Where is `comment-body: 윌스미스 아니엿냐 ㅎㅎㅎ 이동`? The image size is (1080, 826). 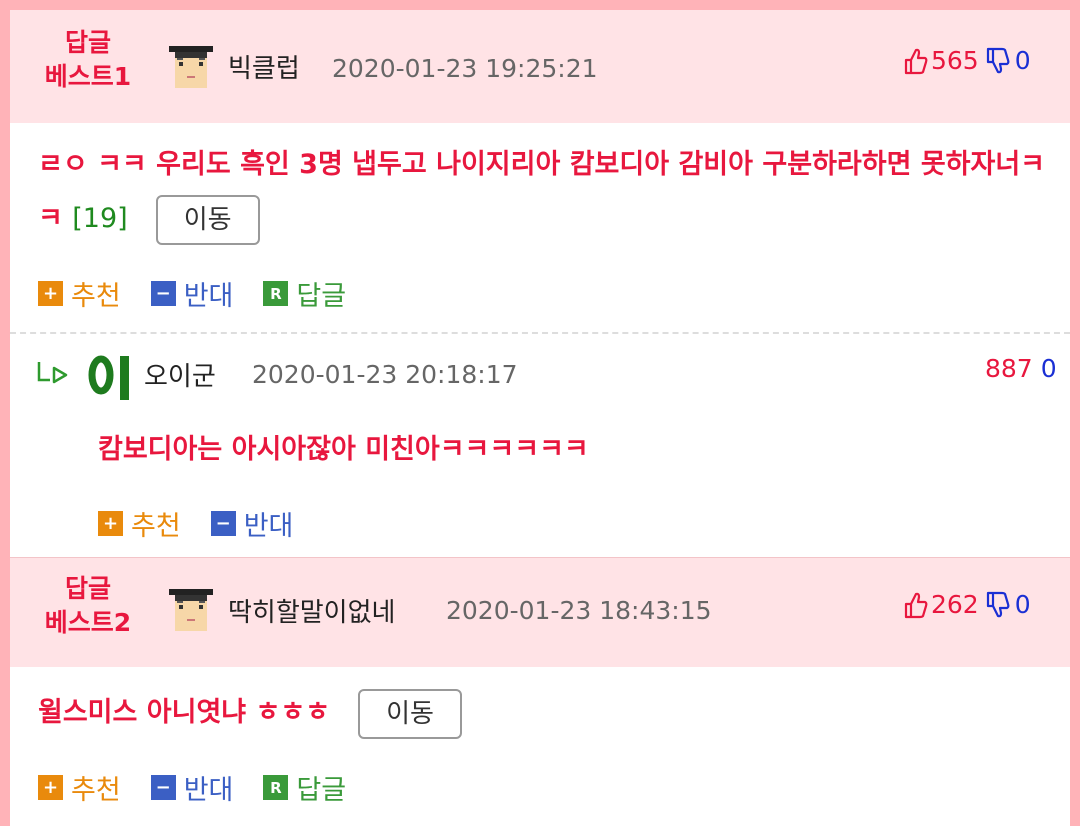
comment-body: 윌스미스 아니엿냐 ㅎㅎㅎ 이동 is located at coordinates (543, 713).